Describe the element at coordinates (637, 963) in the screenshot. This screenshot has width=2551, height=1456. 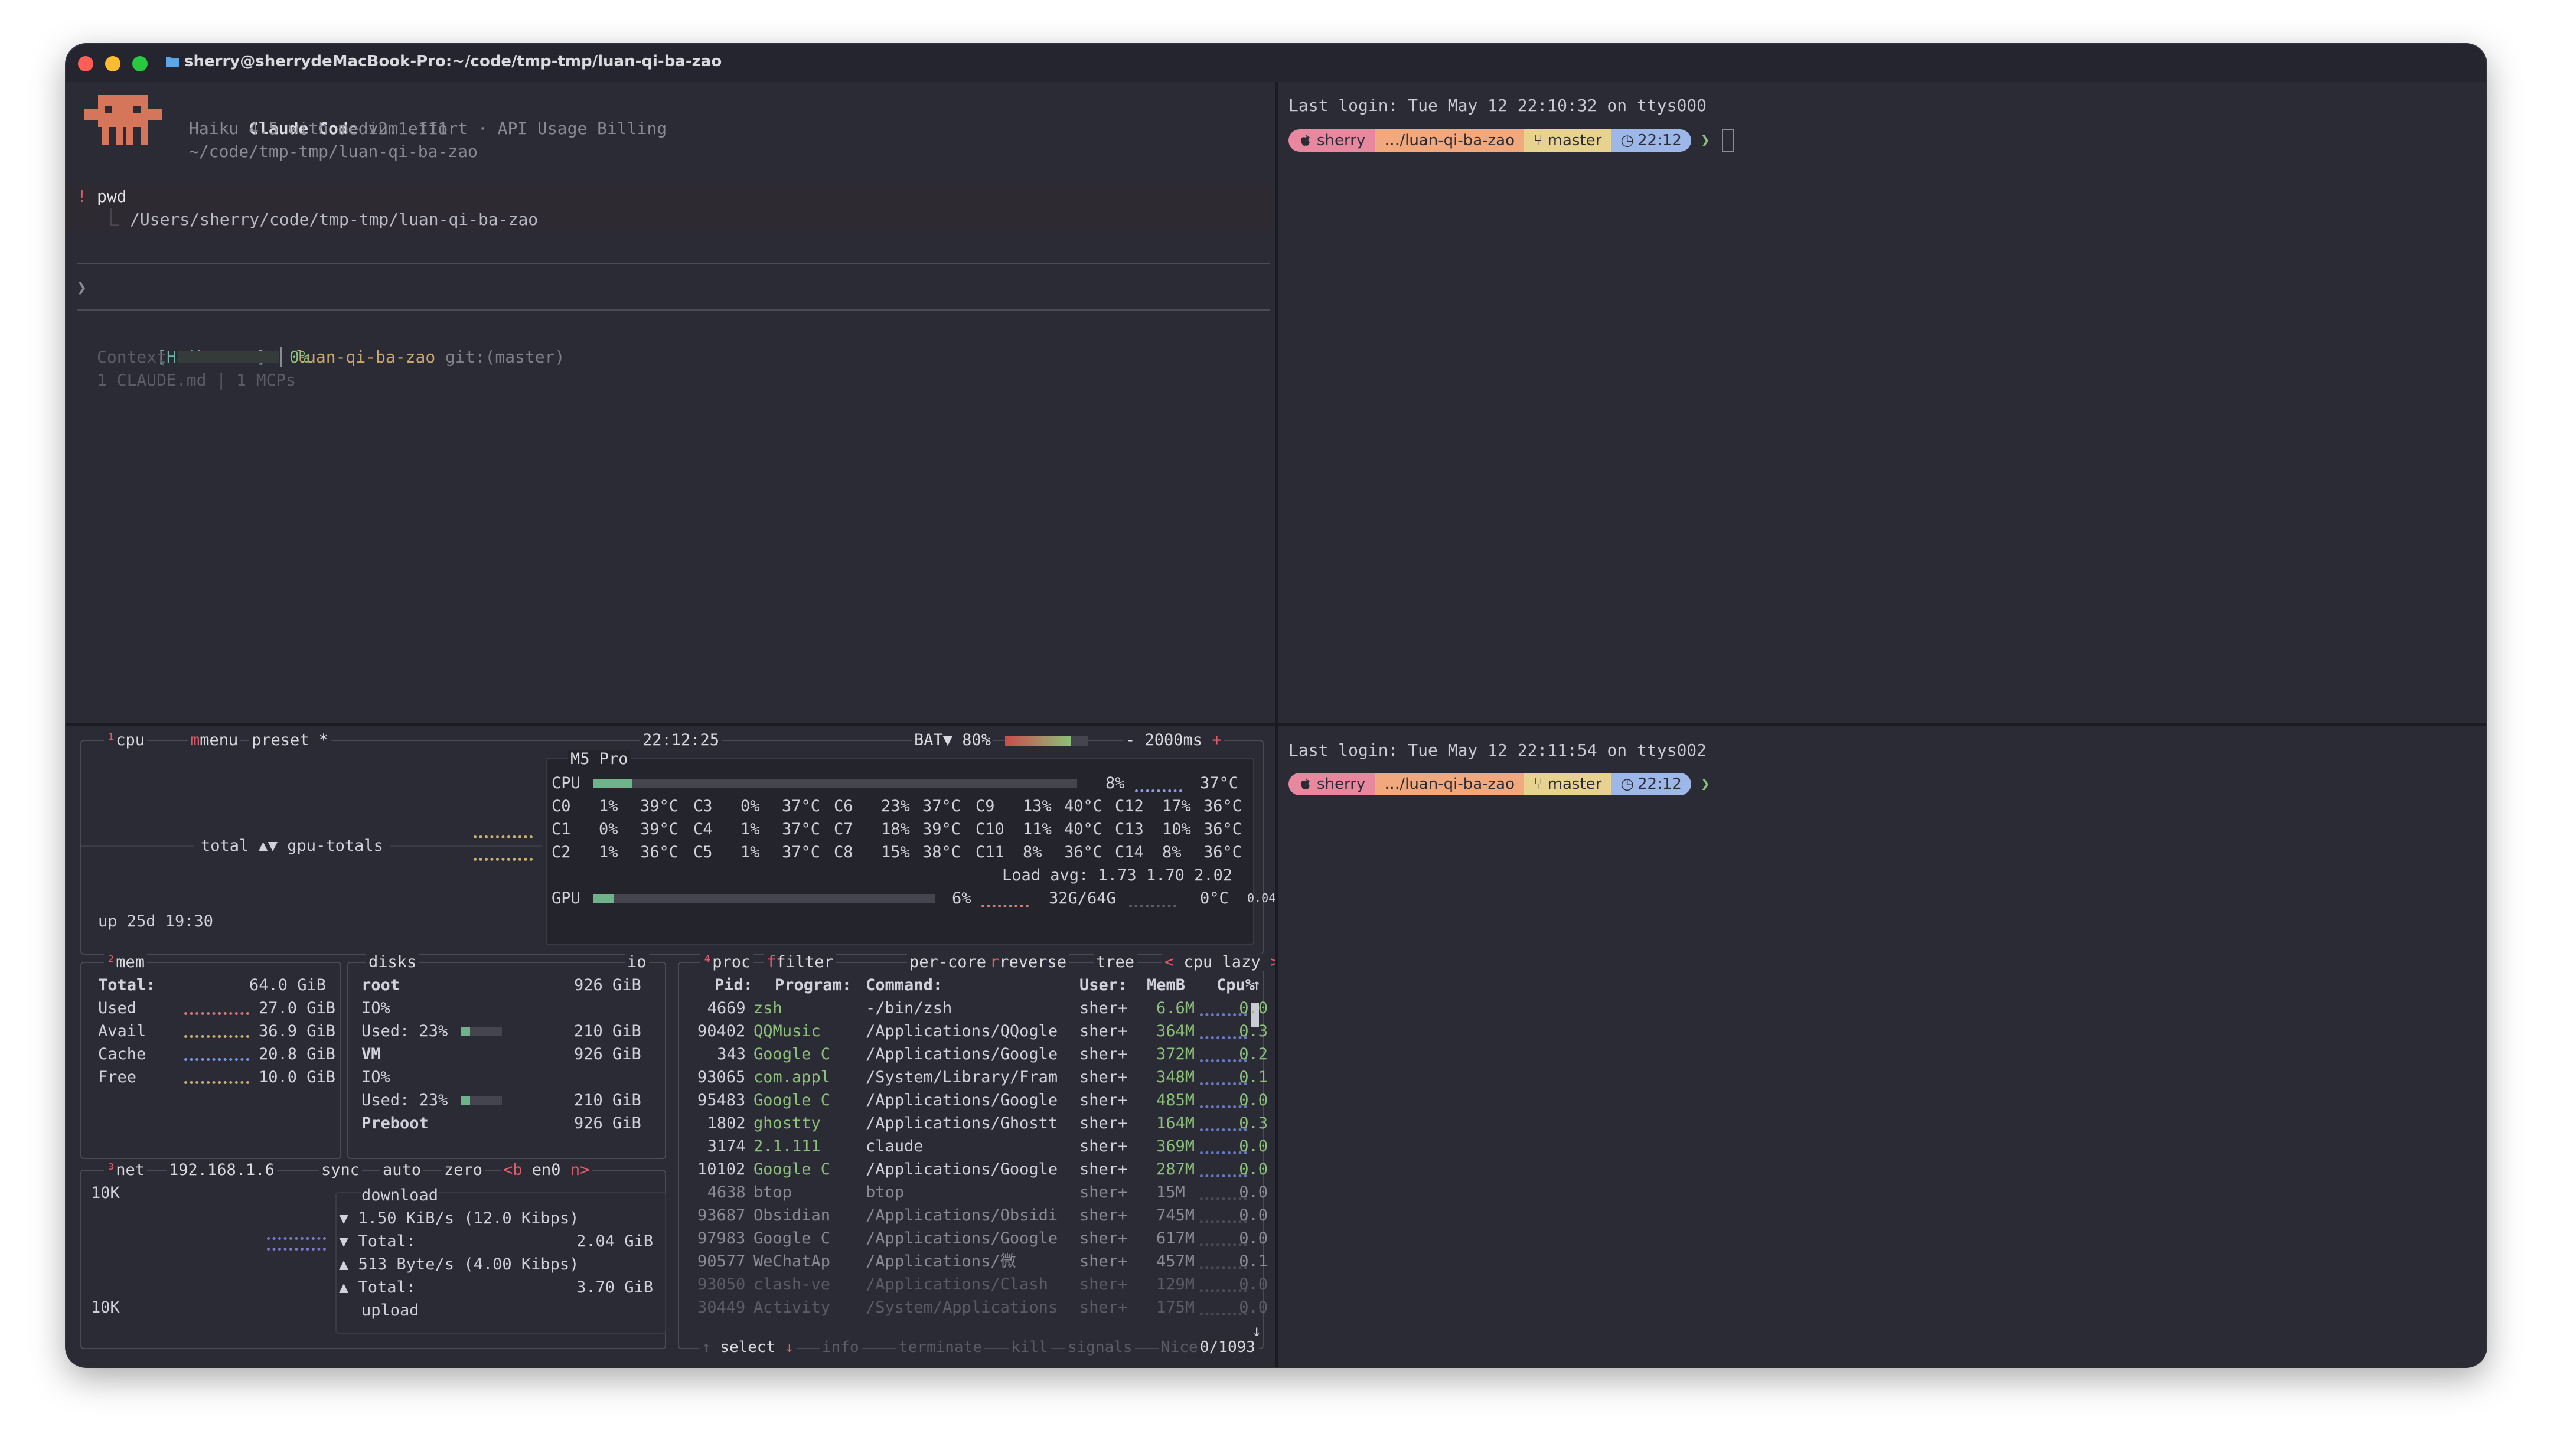
I see `disks-io: io` at that location.